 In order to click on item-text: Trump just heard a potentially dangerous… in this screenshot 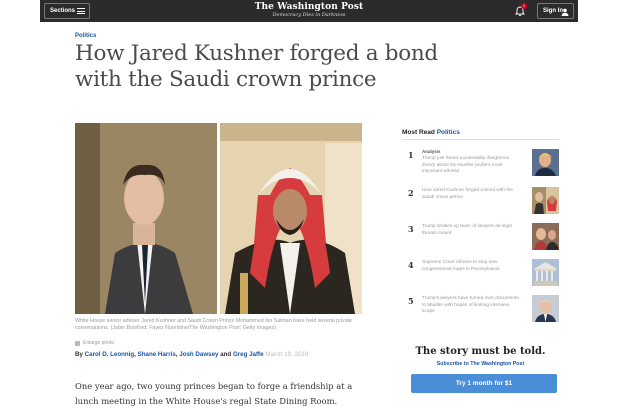, I will do `click(466, 165)`.